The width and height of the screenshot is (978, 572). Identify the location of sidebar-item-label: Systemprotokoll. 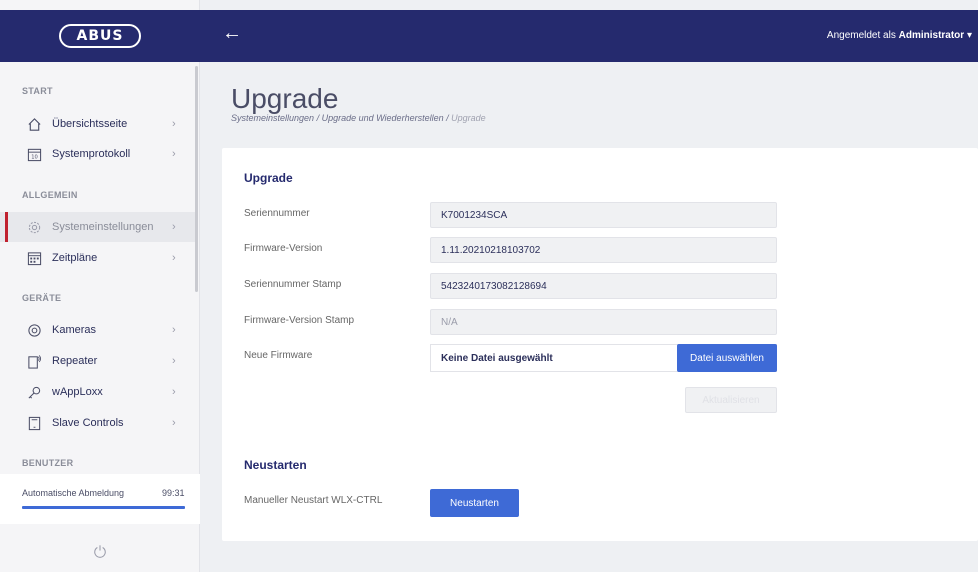
(91, 154).